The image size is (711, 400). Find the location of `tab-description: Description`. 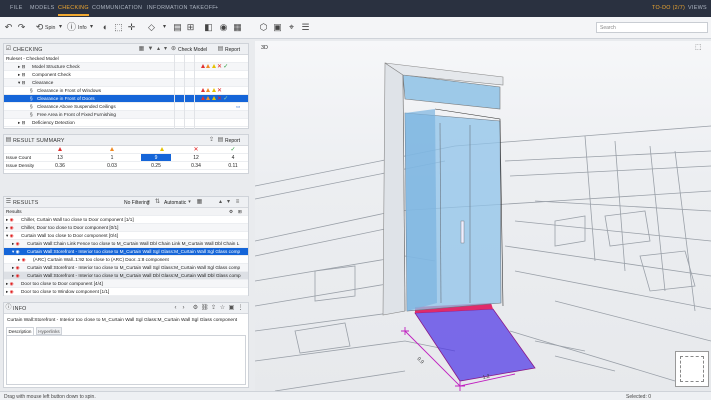

tab-description: Description is located at coordinates (20, 331).